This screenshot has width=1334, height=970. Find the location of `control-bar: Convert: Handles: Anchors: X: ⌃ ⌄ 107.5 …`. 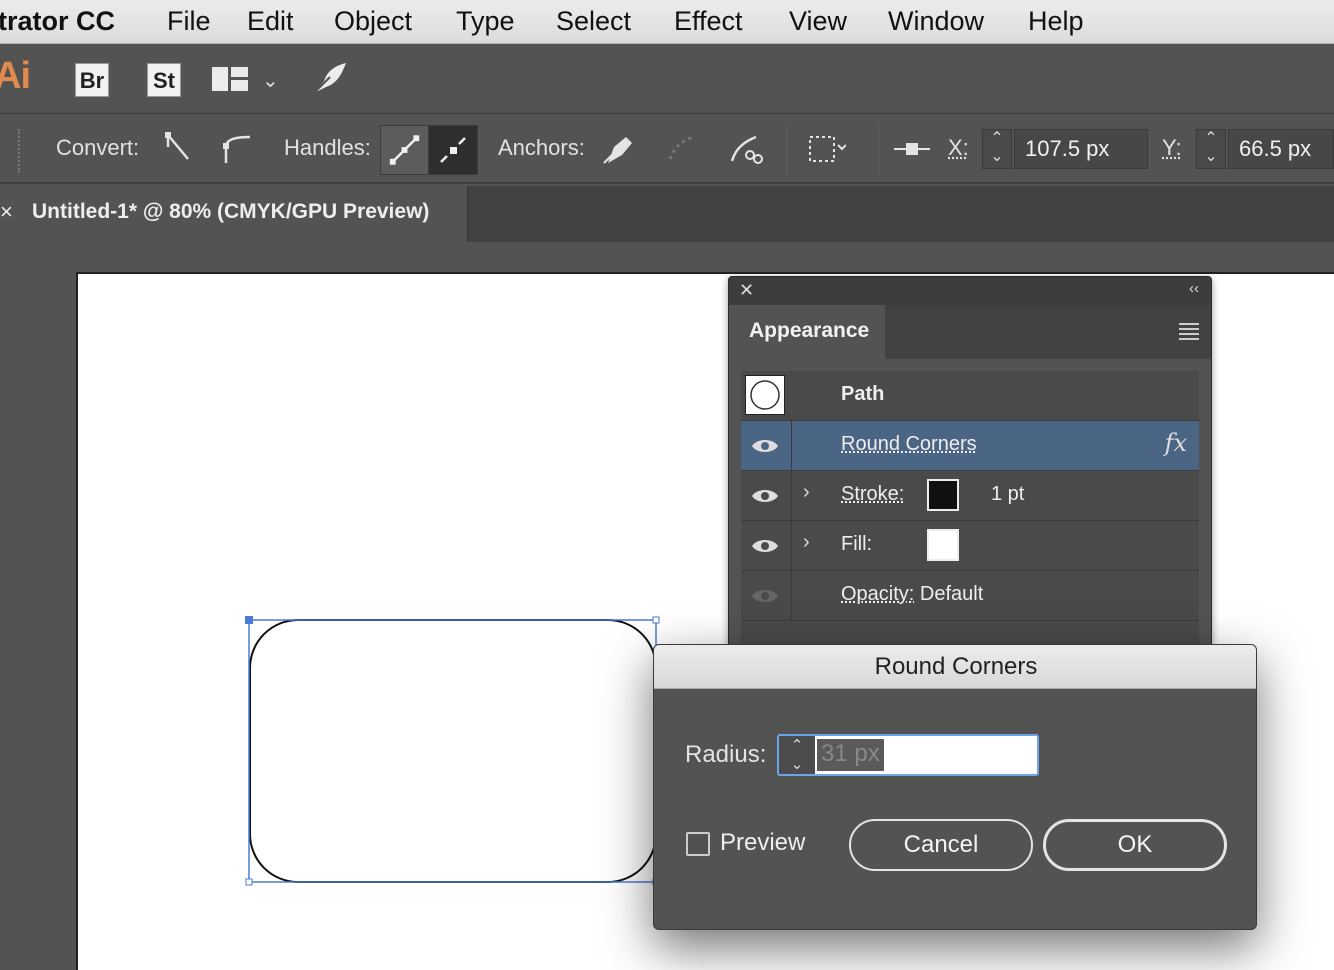

control-bar: Convert: Handles: Anchors: X: ⌃ ⌄ 107.5 … is located at coordinates (667, 149).